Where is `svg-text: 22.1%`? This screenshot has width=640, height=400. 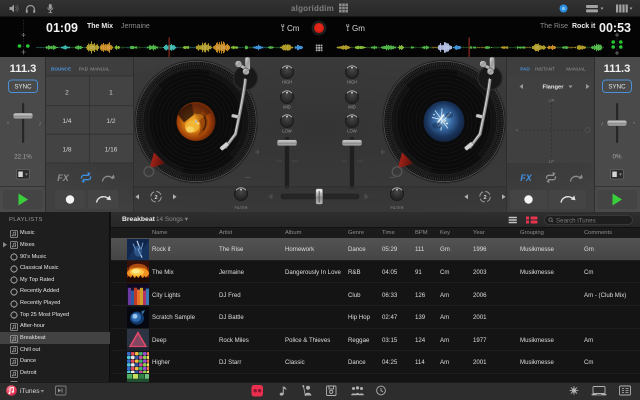 svg-text: 22.1% is located at coordinates (23, 157).